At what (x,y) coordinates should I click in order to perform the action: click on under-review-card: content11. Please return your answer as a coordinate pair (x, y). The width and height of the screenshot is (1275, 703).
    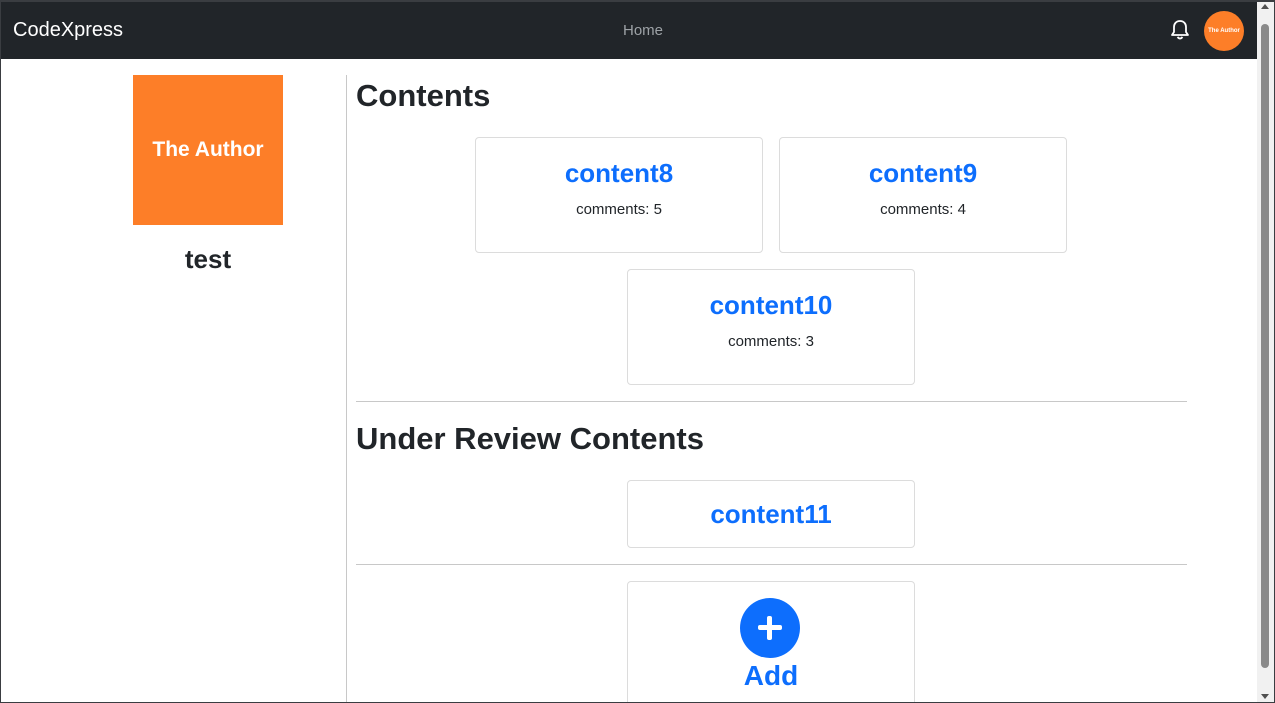
    Looking at the image, I should click on (771, 514).